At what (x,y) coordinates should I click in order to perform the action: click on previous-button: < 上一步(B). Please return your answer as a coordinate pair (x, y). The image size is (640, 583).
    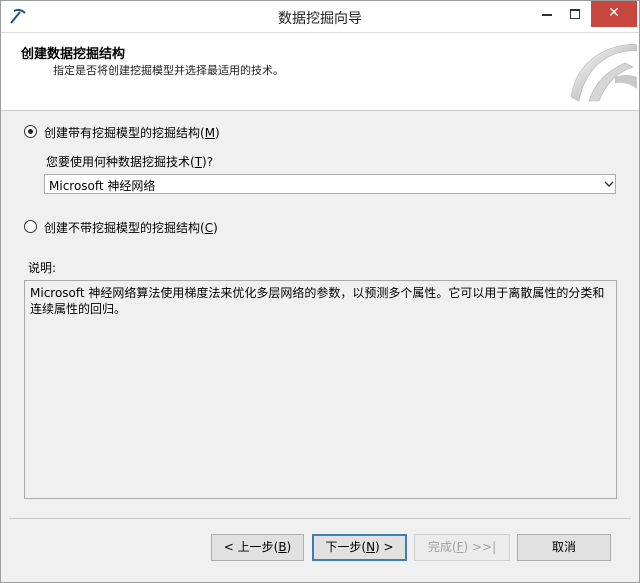
    Looking at the image, I should click on (257, 547).